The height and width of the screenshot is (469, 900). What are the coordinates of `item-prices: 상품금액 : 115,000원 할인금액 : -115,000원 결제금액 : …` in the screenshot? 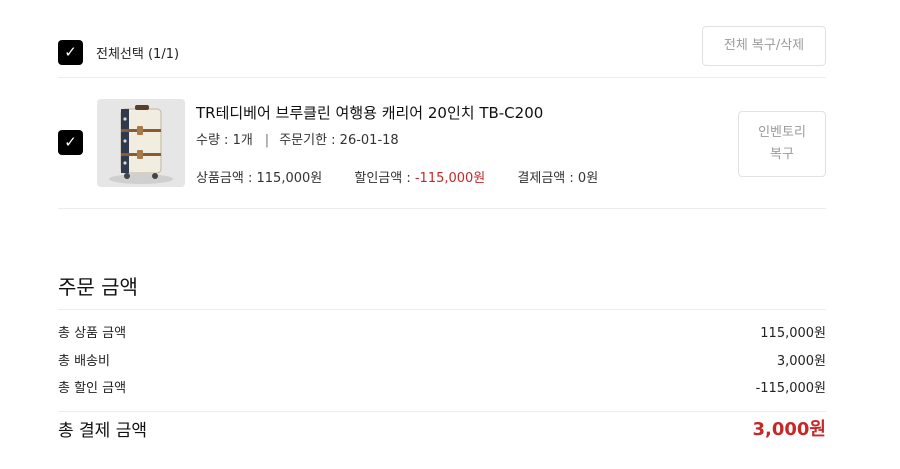 It's located at (411, 176).